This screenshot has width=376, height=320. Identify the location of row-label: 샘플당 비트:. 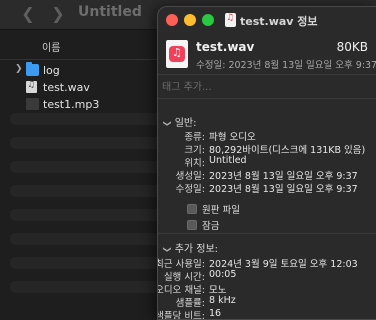
(181, 315).